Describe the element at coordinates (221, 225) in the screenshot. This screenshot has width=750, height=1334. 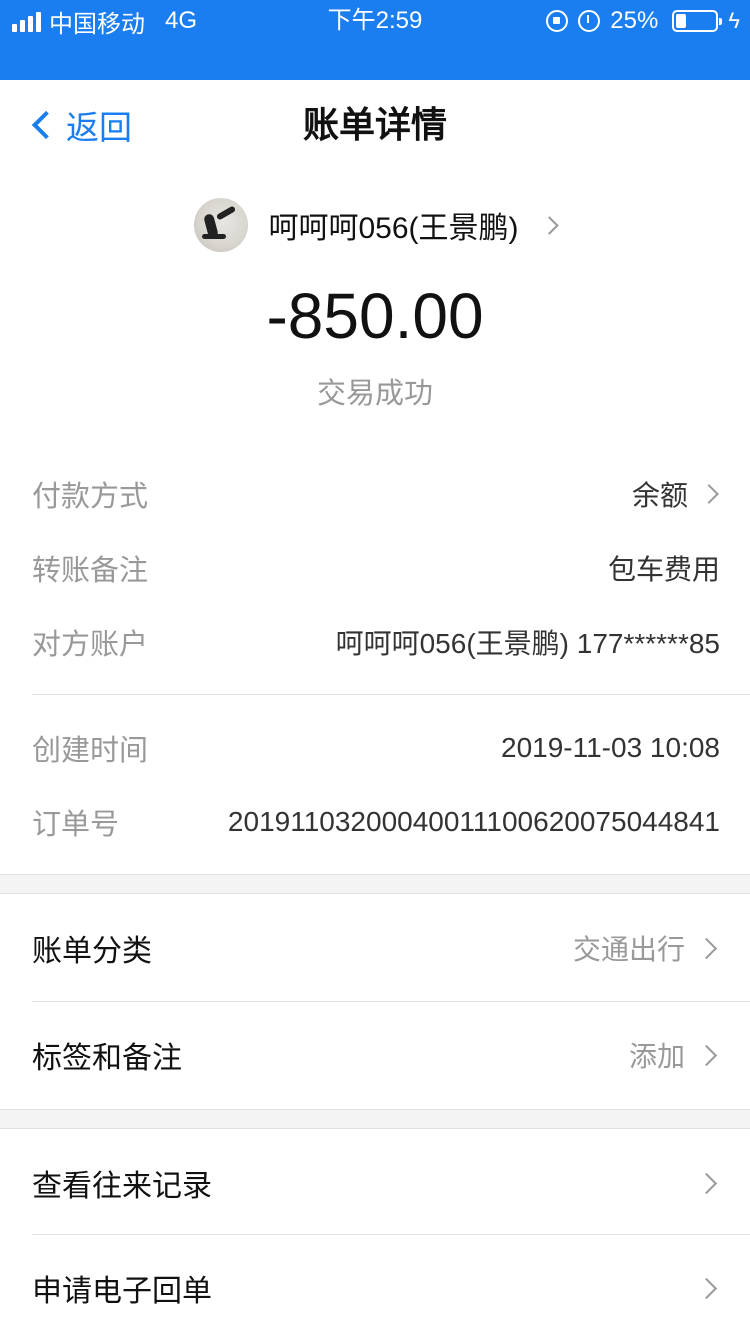
I see `avatar` at that location.